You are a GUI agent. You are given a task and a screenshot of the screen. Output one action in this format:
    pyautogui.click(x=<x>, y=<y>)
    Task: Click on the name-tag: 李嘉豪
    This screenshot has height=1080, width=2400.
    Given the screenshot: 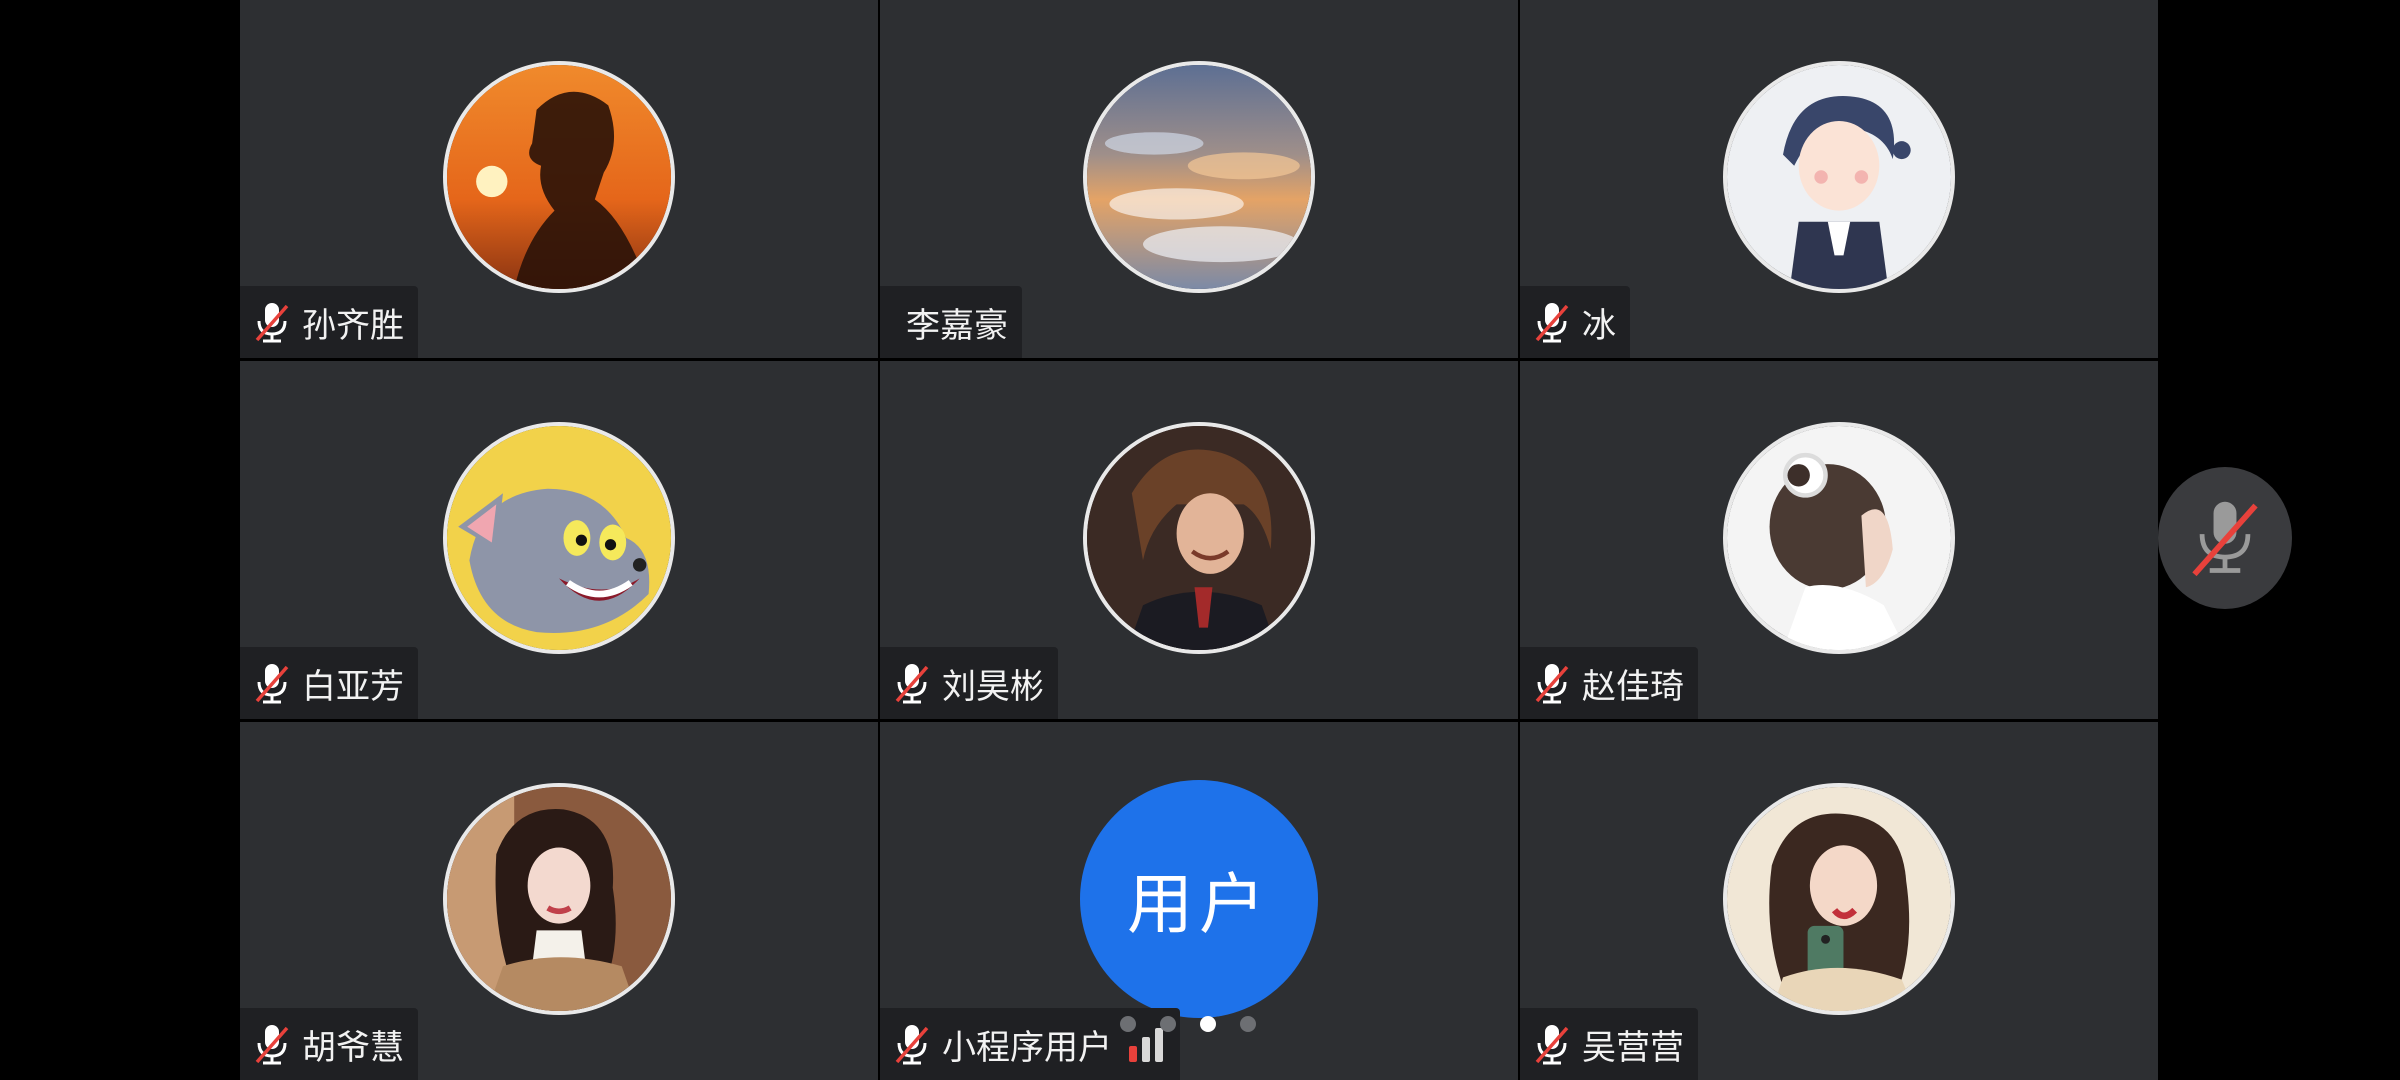 What is the action you would take?
    pyautogui.click(x=951, y=322)
    